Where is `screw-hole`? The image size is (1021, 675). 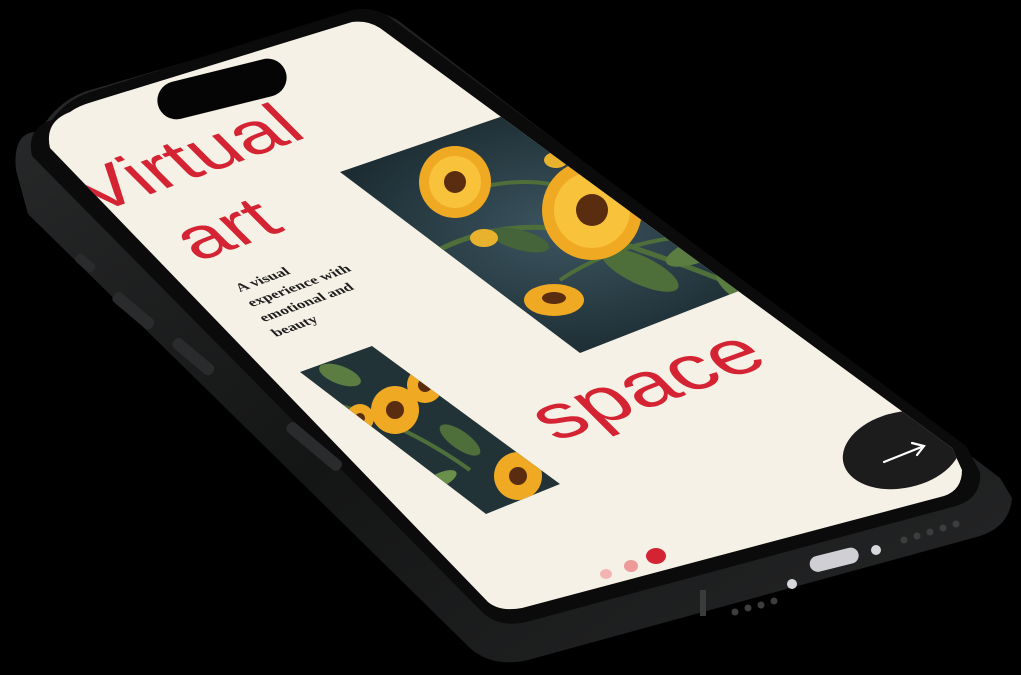 screw-hole is located at coordinates (876, 550).